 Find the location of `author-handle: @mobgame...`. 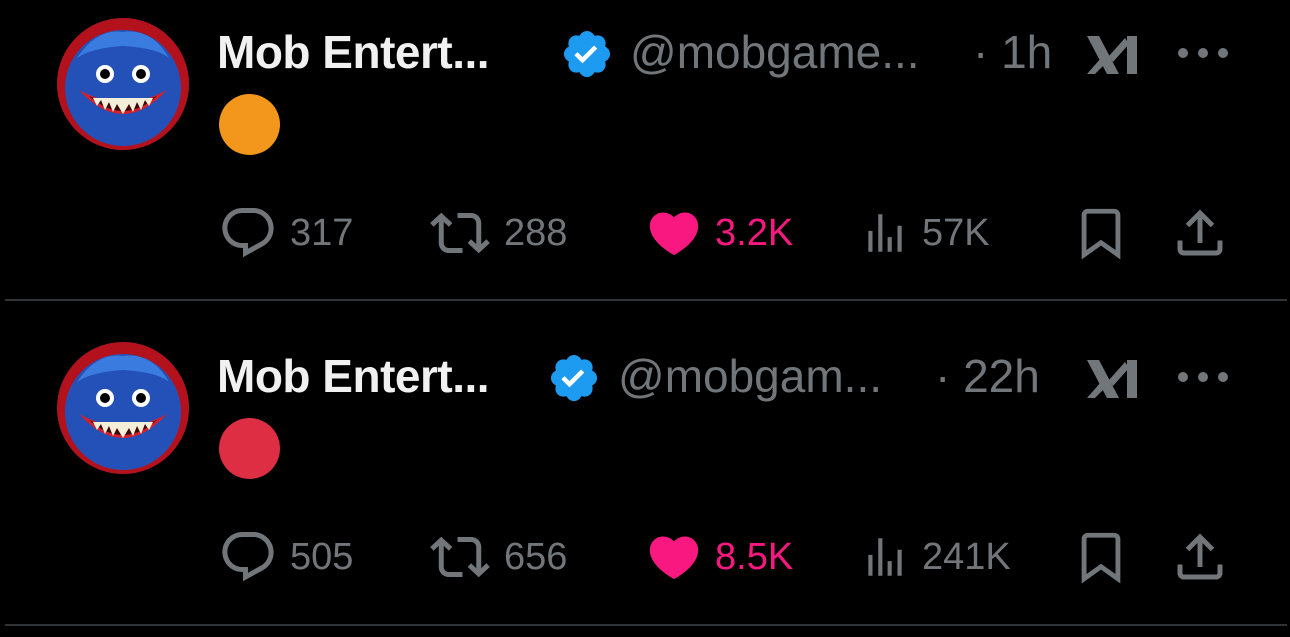

author-handle: @mobgame... is located at coordinates (775, 52).